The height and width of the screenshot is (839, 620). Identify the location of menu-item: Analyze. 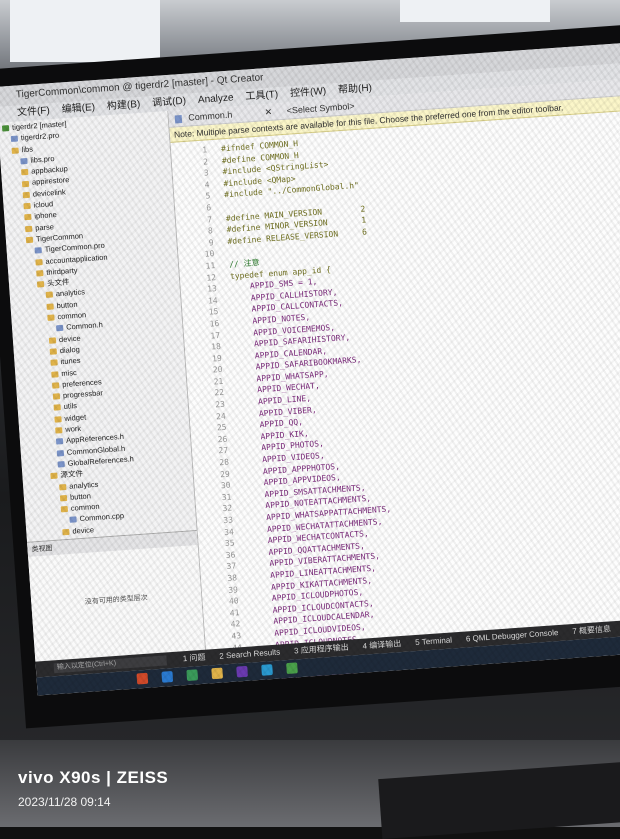
(216, 98).